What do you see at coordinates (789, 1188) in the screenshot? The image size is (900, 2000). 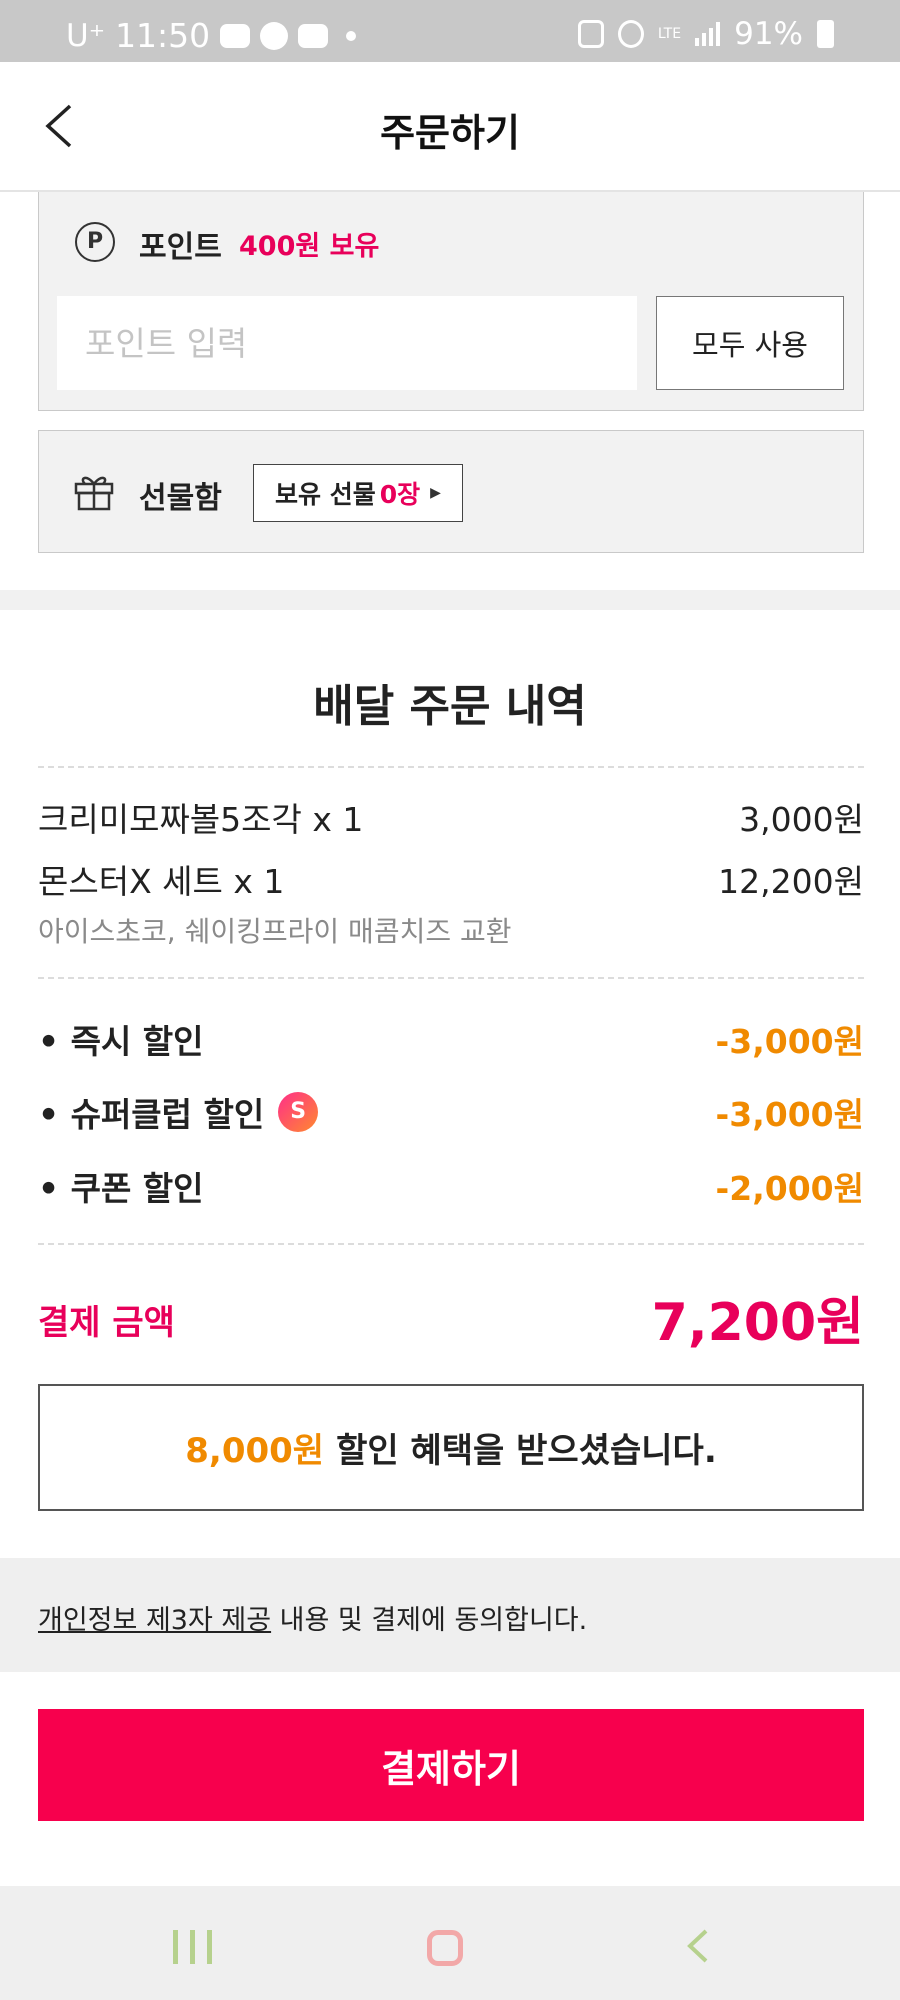 I see `discount-amount: -2,000원` at bounding box center [789, 1188].